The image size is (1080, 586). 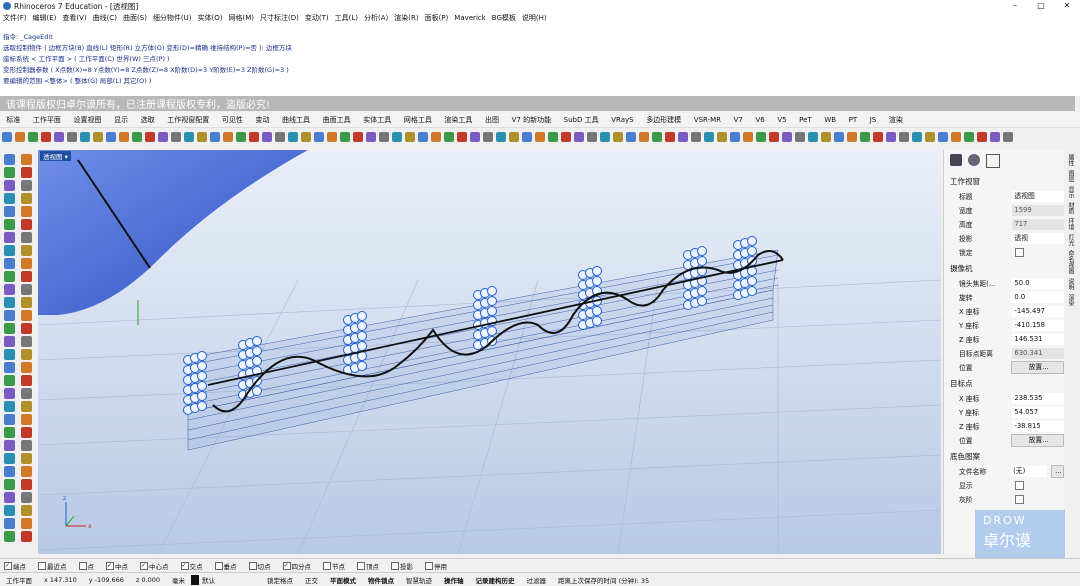 What do you see at coordinates (458, 120) in the screenshot?
I see `tab-render-tools: 渲染工具` at bounding box center [458, 120].